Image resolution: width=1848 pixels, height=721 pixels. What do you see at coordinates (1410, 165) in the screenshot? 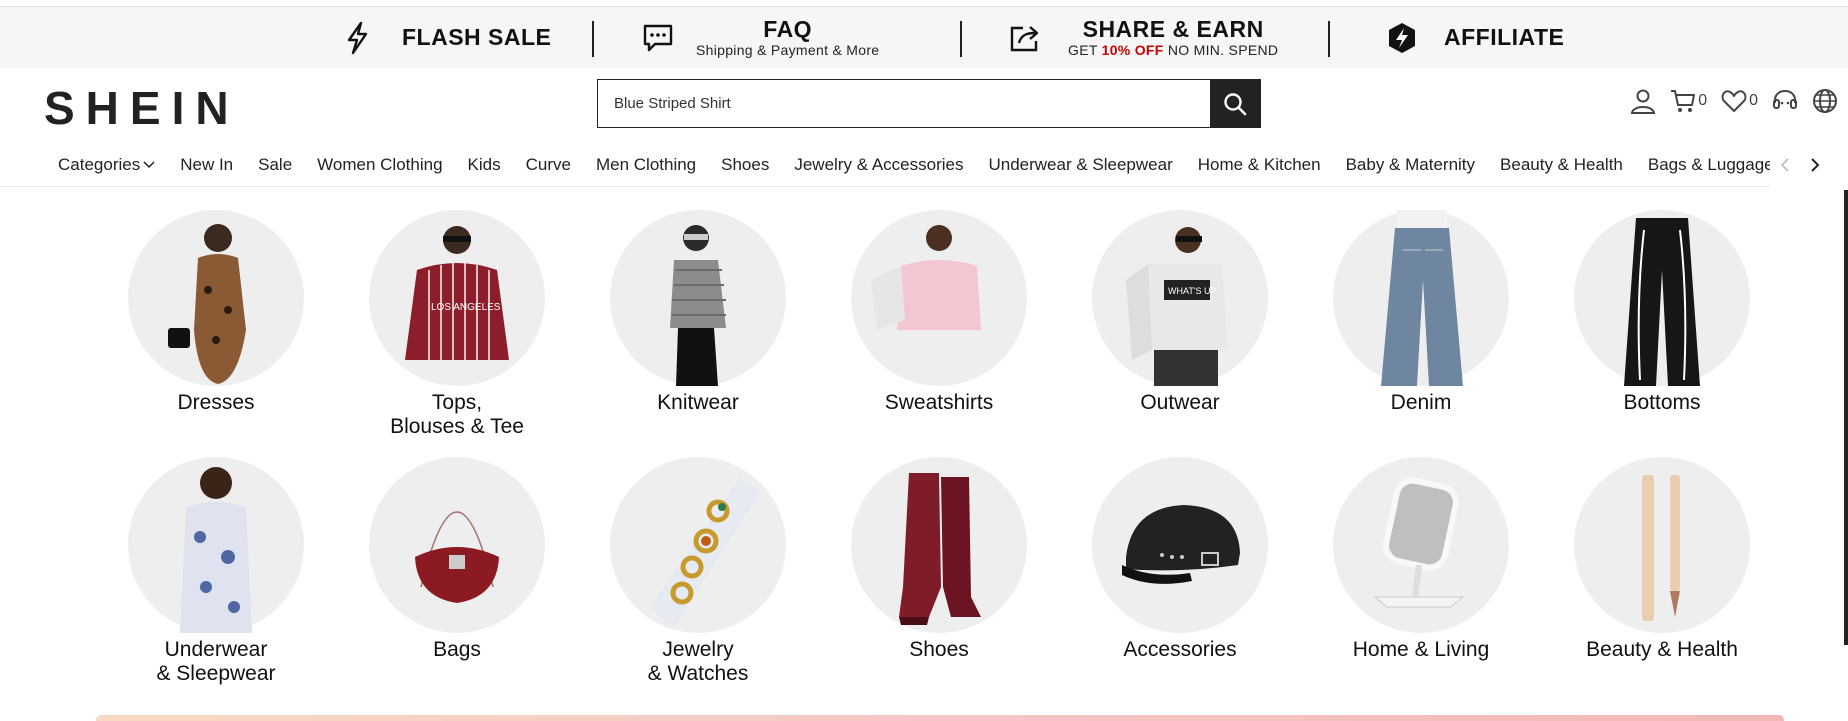
I see `nav-baby-maternity: Baby & Maternity` at bounding box center [1410, 165].